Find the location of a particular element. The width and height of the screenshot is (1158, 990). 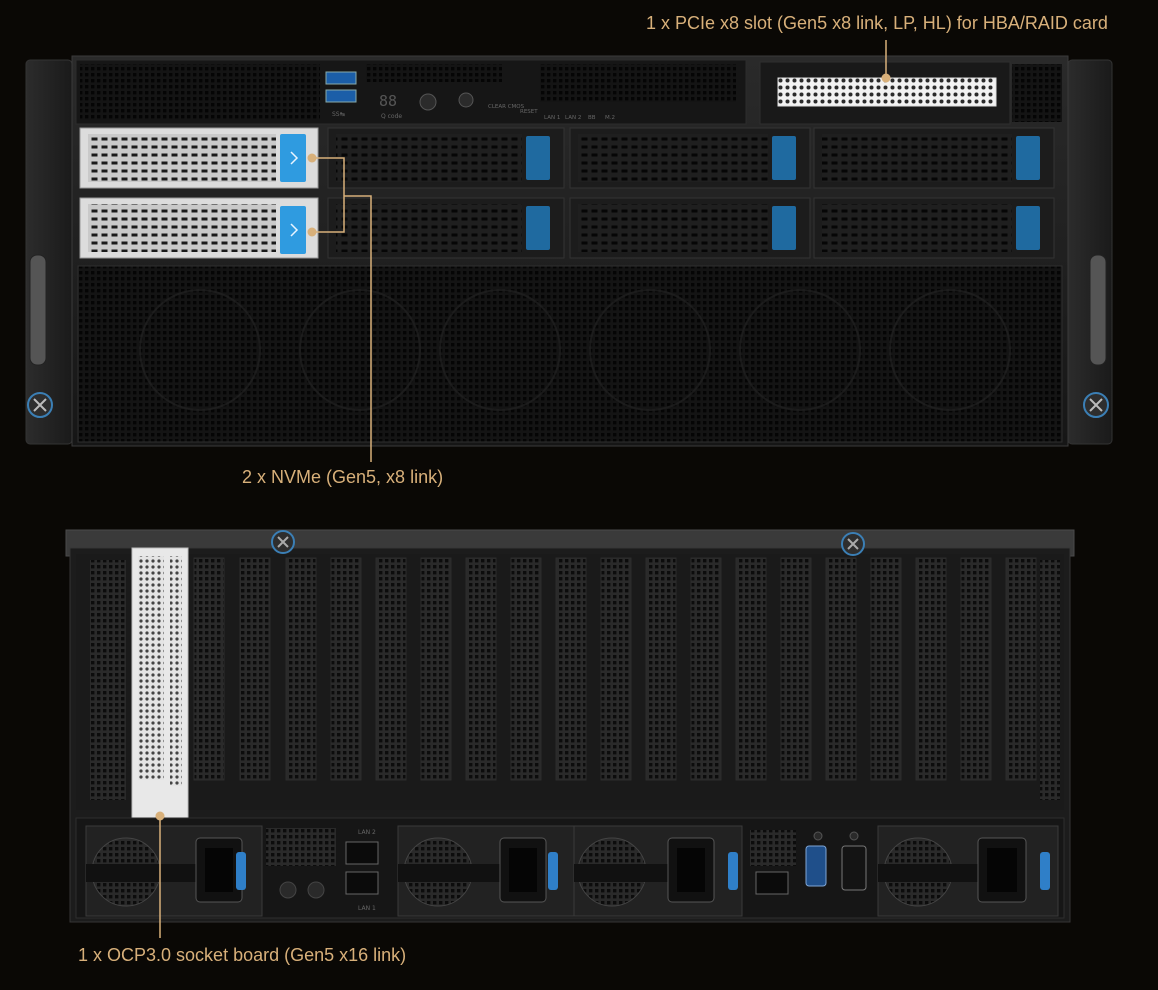

right-rack-ear is located at coordinates (1090, 252).